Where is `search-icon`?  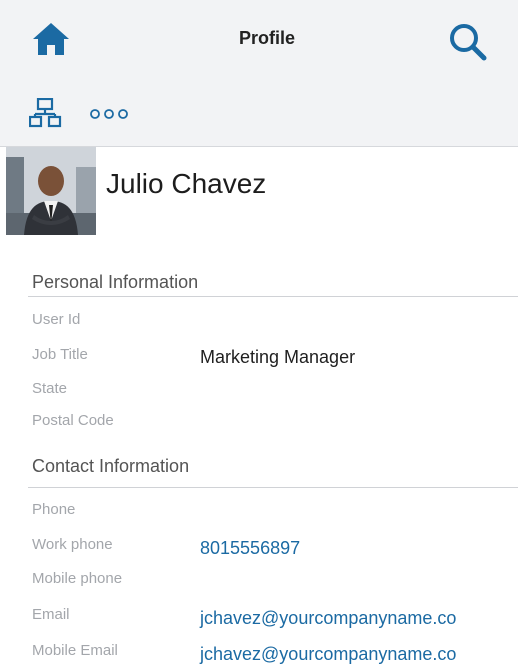
search-icon is located at coordinates (468, 42).